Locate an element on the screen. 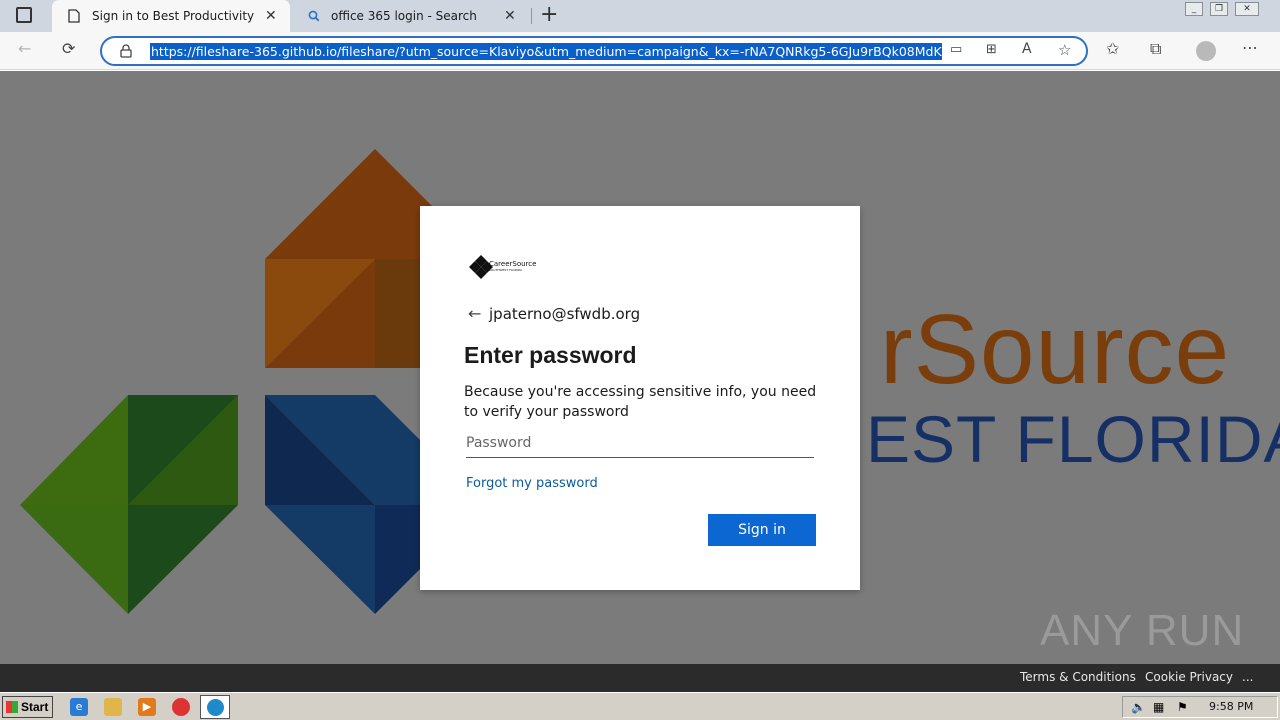 Image resolution: width=1280 pixels, height=720 pixels. flag-icon: ⚑ is located at coordinates (1182, 707).